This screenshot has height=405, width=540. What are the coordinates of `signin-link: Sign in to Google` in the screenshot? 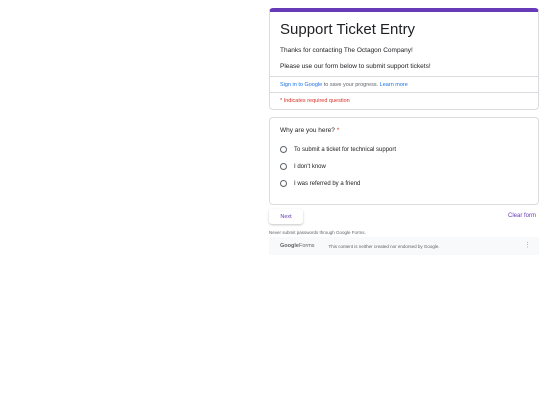 It's located at (301, 85).